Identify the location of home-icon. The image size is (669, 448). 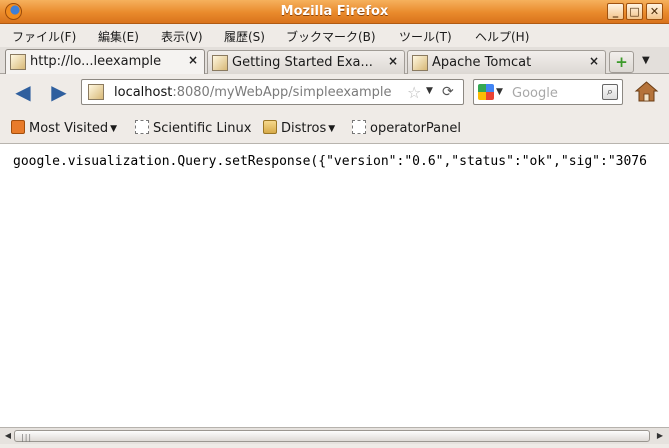
(646, 91).